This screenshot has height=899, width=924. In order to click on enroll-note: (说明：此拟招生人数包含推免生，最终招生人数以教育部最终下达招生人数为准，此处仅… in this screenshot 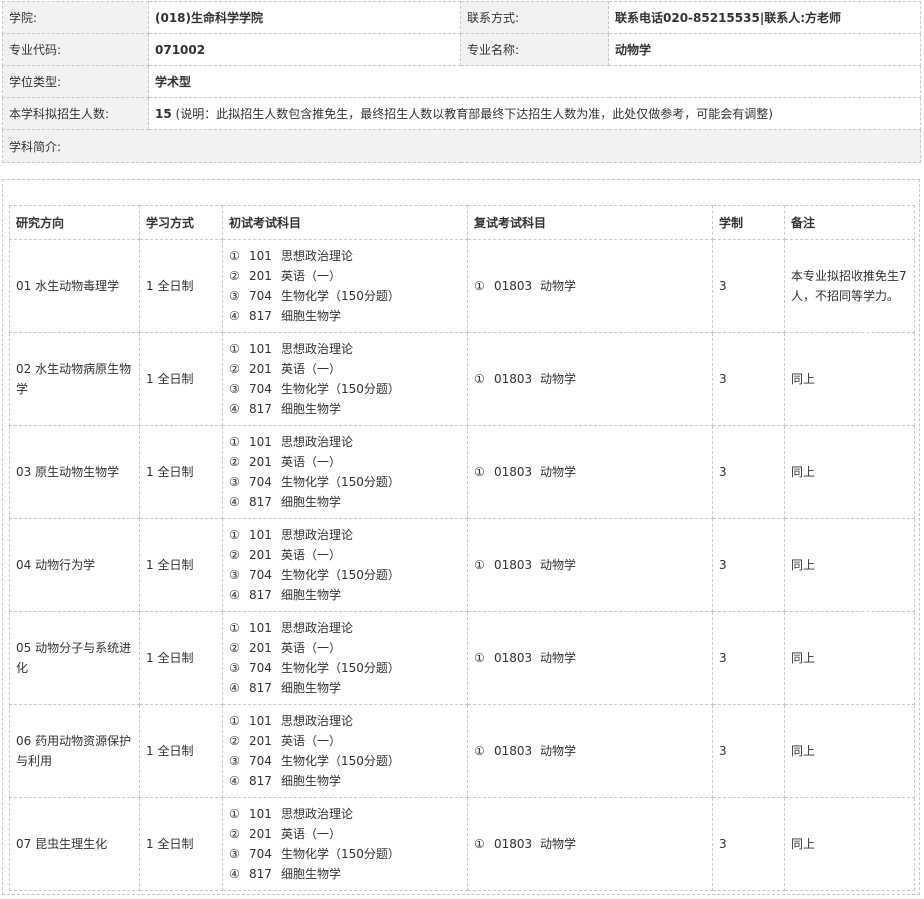, I will do `click(474, 114)`.